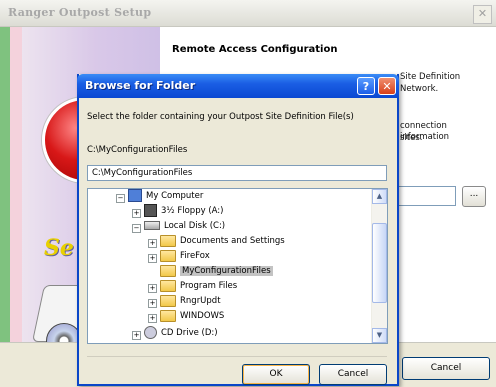 This screenshot has height=387, width=496. Describe the element at coordinates (150, 210) in the screenshot. I see `floppy-icon` at that location.